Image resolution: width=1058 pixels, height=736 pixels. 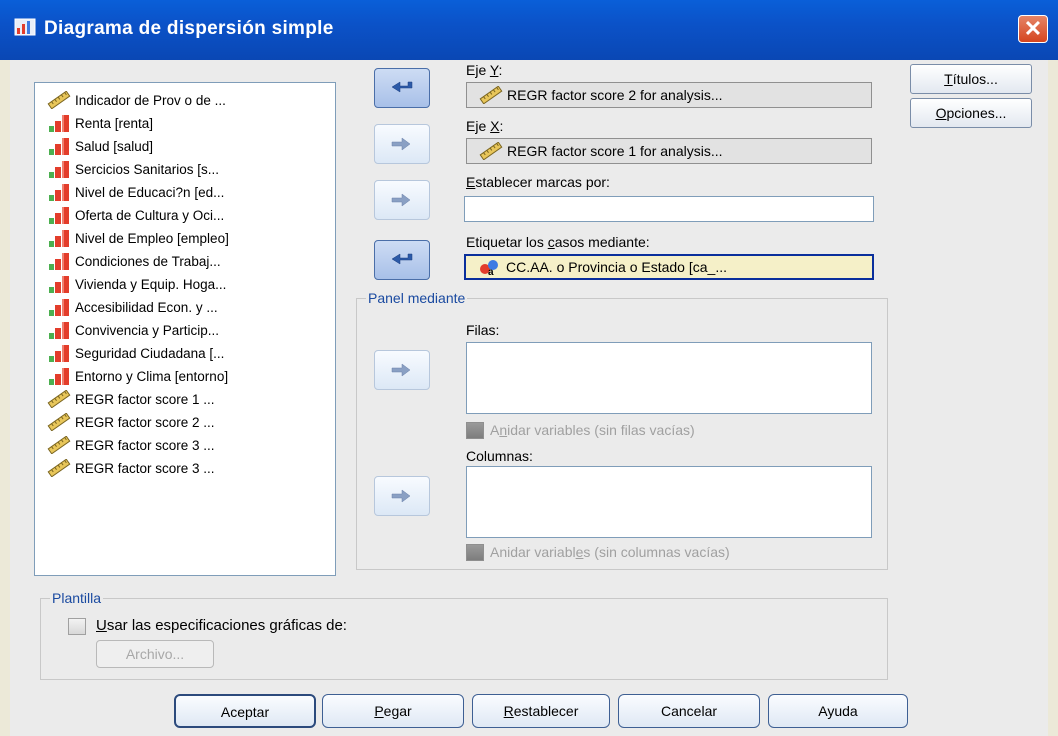 I want to click on app-icon, so click(x=25, y=27).